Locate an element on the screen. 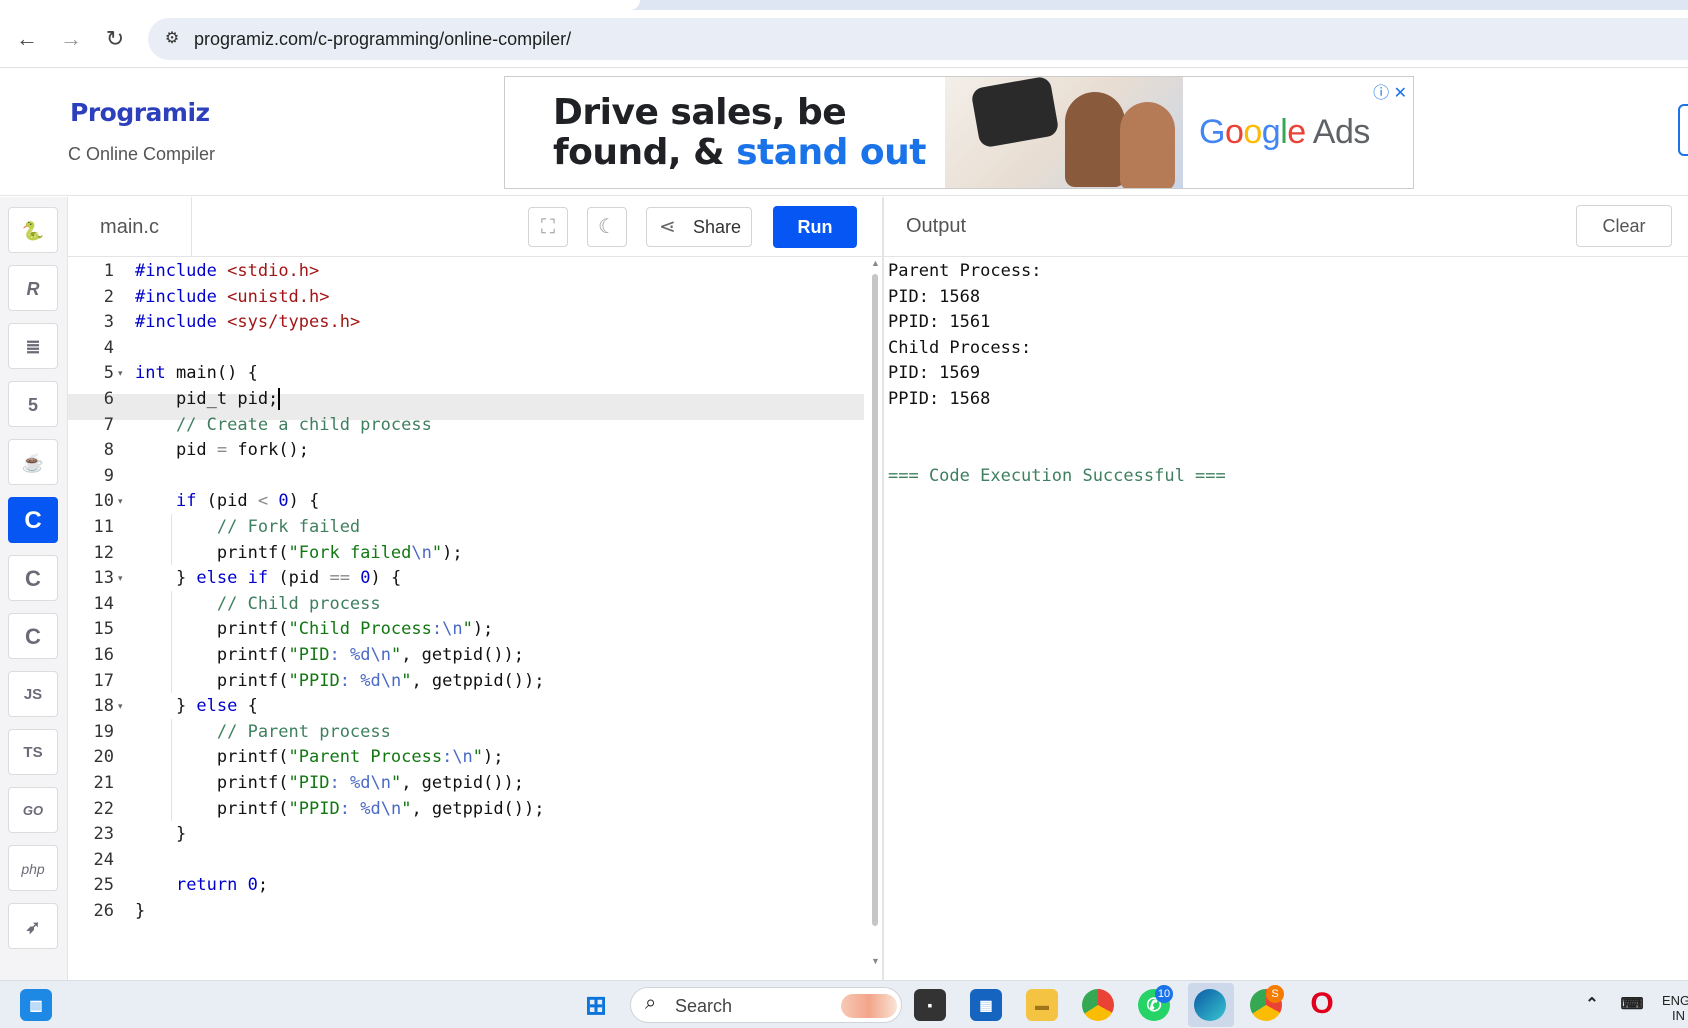  line-number: 20 is located at coordinates (103, 757).